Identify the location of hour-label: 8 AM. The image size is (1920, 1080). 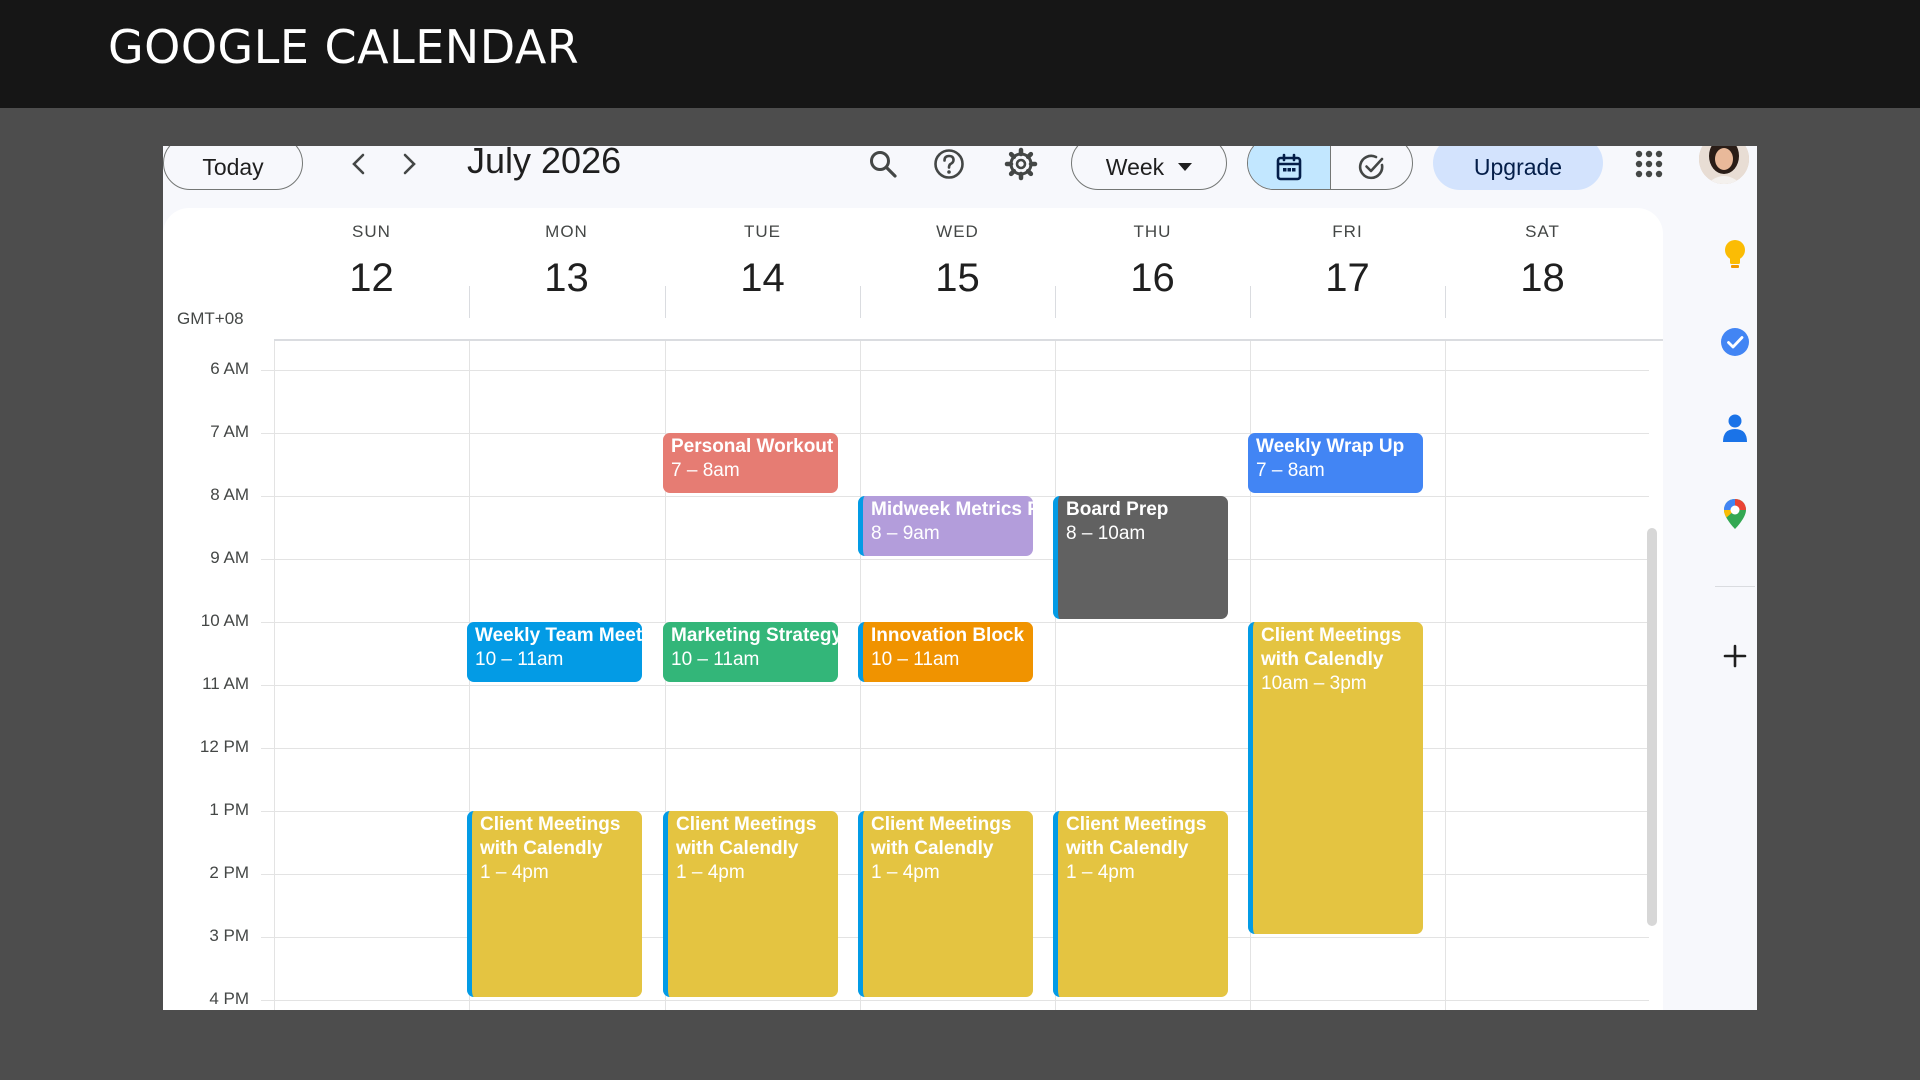
(229, 494).